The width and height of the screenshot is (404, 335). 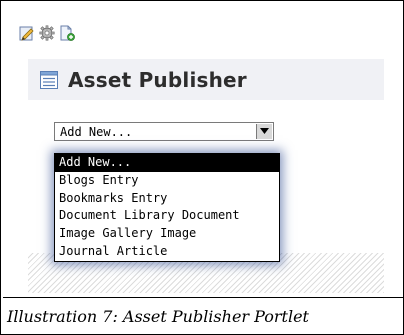 I want to click on portlet-toolbar, so click(x=47, y=33).